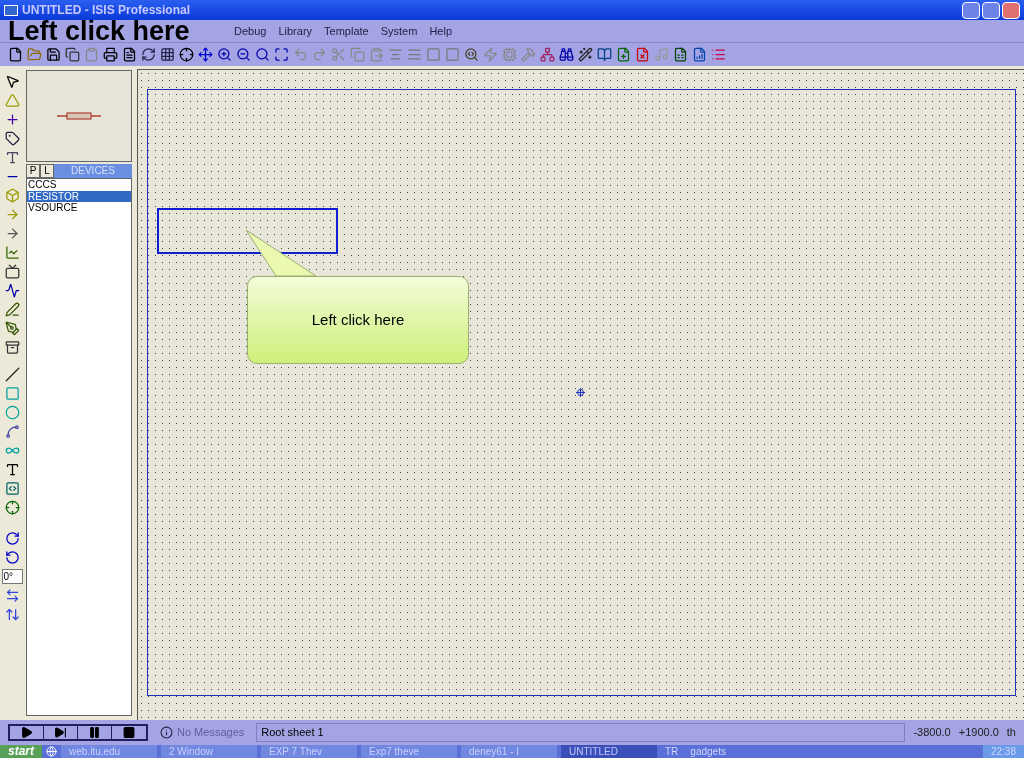 This screenshot has width=1024, height=758. Describe the element at coordinates (281, 54) in the screenshot. I see `zoom-extents-icon` at that location.